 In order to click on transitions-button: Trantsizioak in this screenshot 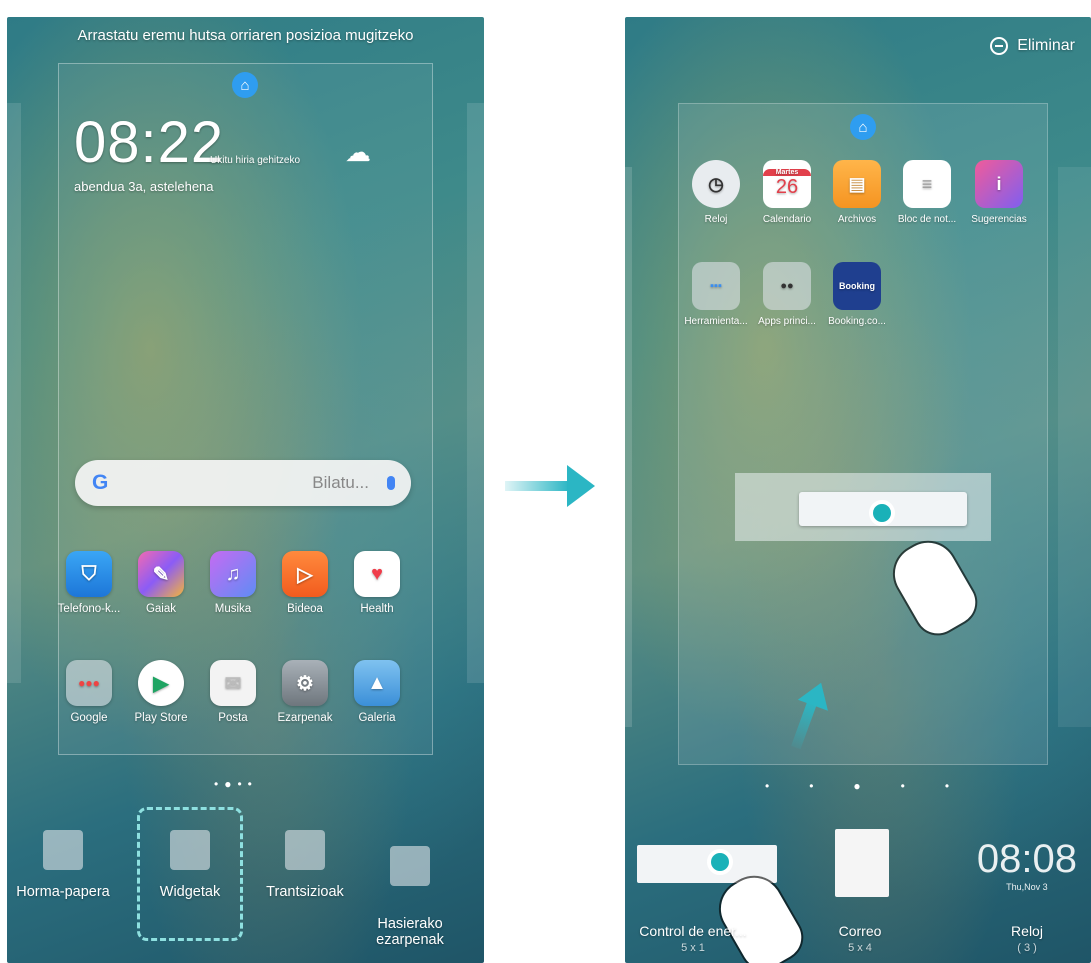, I will do `click(305, 865)`.